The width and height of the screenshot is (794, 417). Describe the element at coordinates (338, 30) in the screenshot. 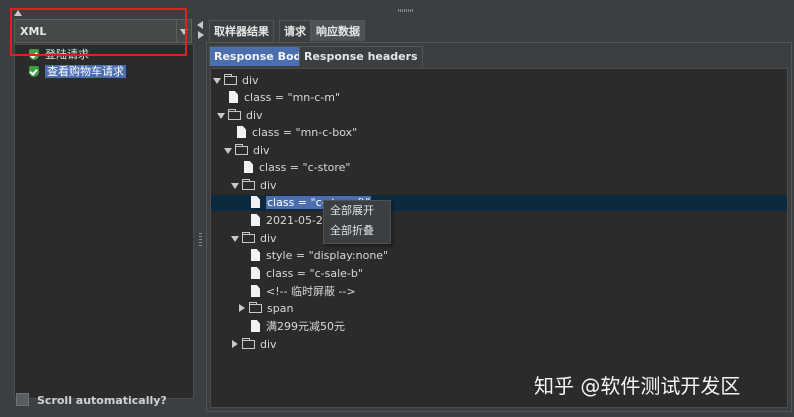

I see `tab-response-data: 响应数据` at that location.